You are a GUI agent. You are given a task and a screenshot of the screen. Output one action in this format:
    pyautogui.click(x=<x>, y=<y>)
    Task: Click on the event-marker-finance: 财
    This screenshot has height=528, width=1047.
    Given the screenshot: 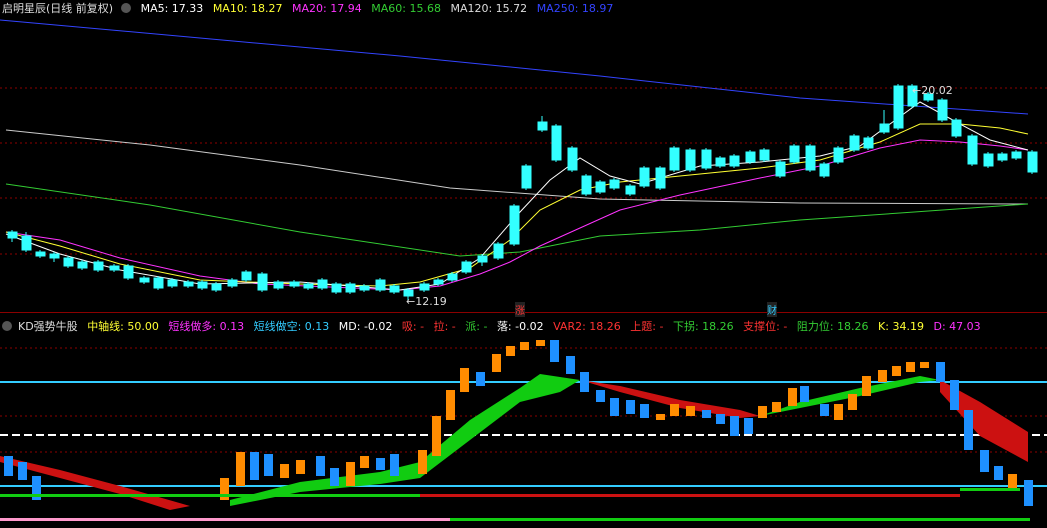 What is the action you would take?
    pyautogui.click(x=772, y=309)
    